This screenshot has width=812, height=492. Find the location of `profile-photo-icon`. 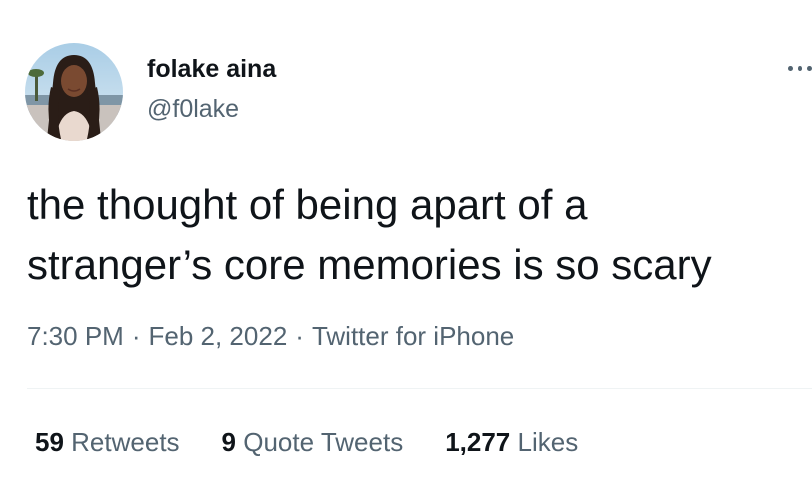

profile-photo-icon is located at coordinates (74, 92).